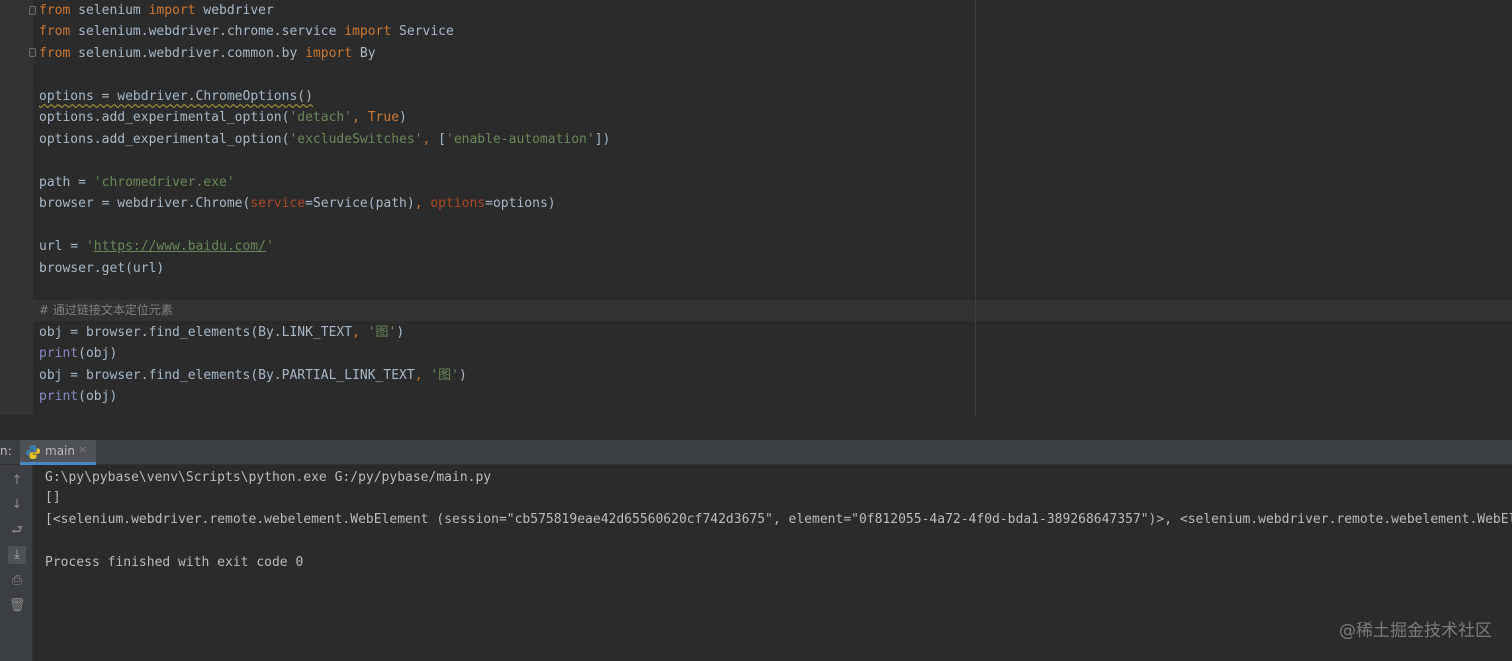  What do you see at coordinates (66, 182) in the screenshot?
I see `code-text: path =` at bounding box center [66, 182].